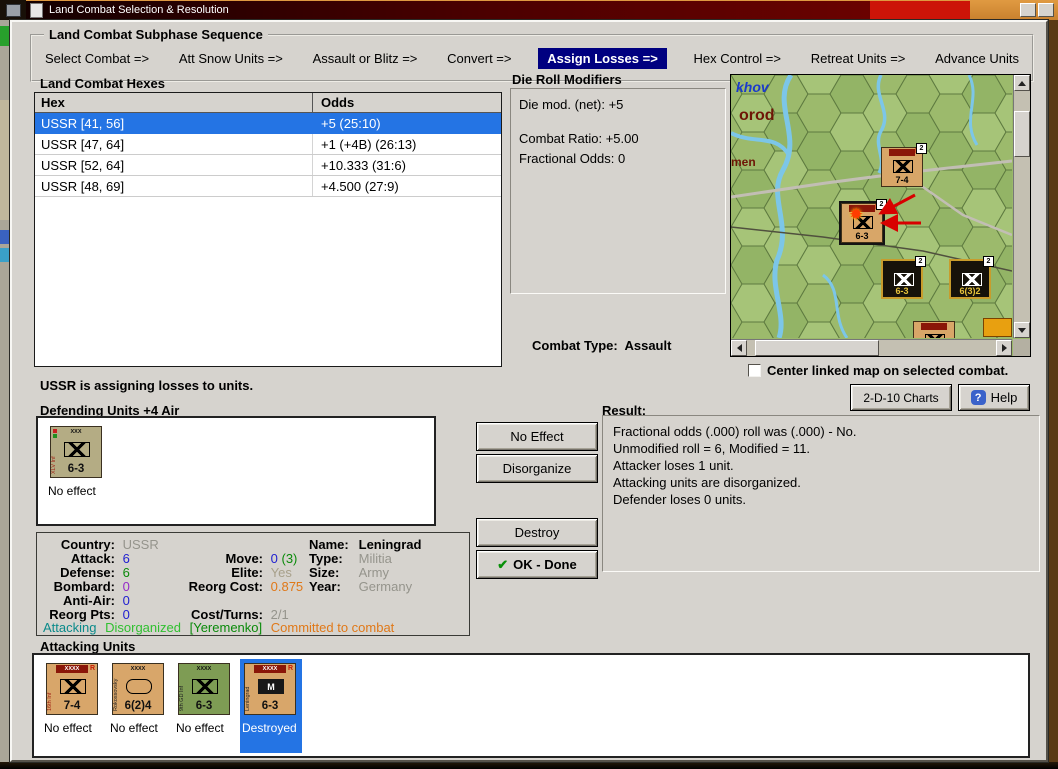 Image resolution: width=1058 pixels, height=769 pixels. What do you see at coordinates (1022, 330) in the screenshot?
I see `scroll-down-button` at bounding box center [1022, 330].